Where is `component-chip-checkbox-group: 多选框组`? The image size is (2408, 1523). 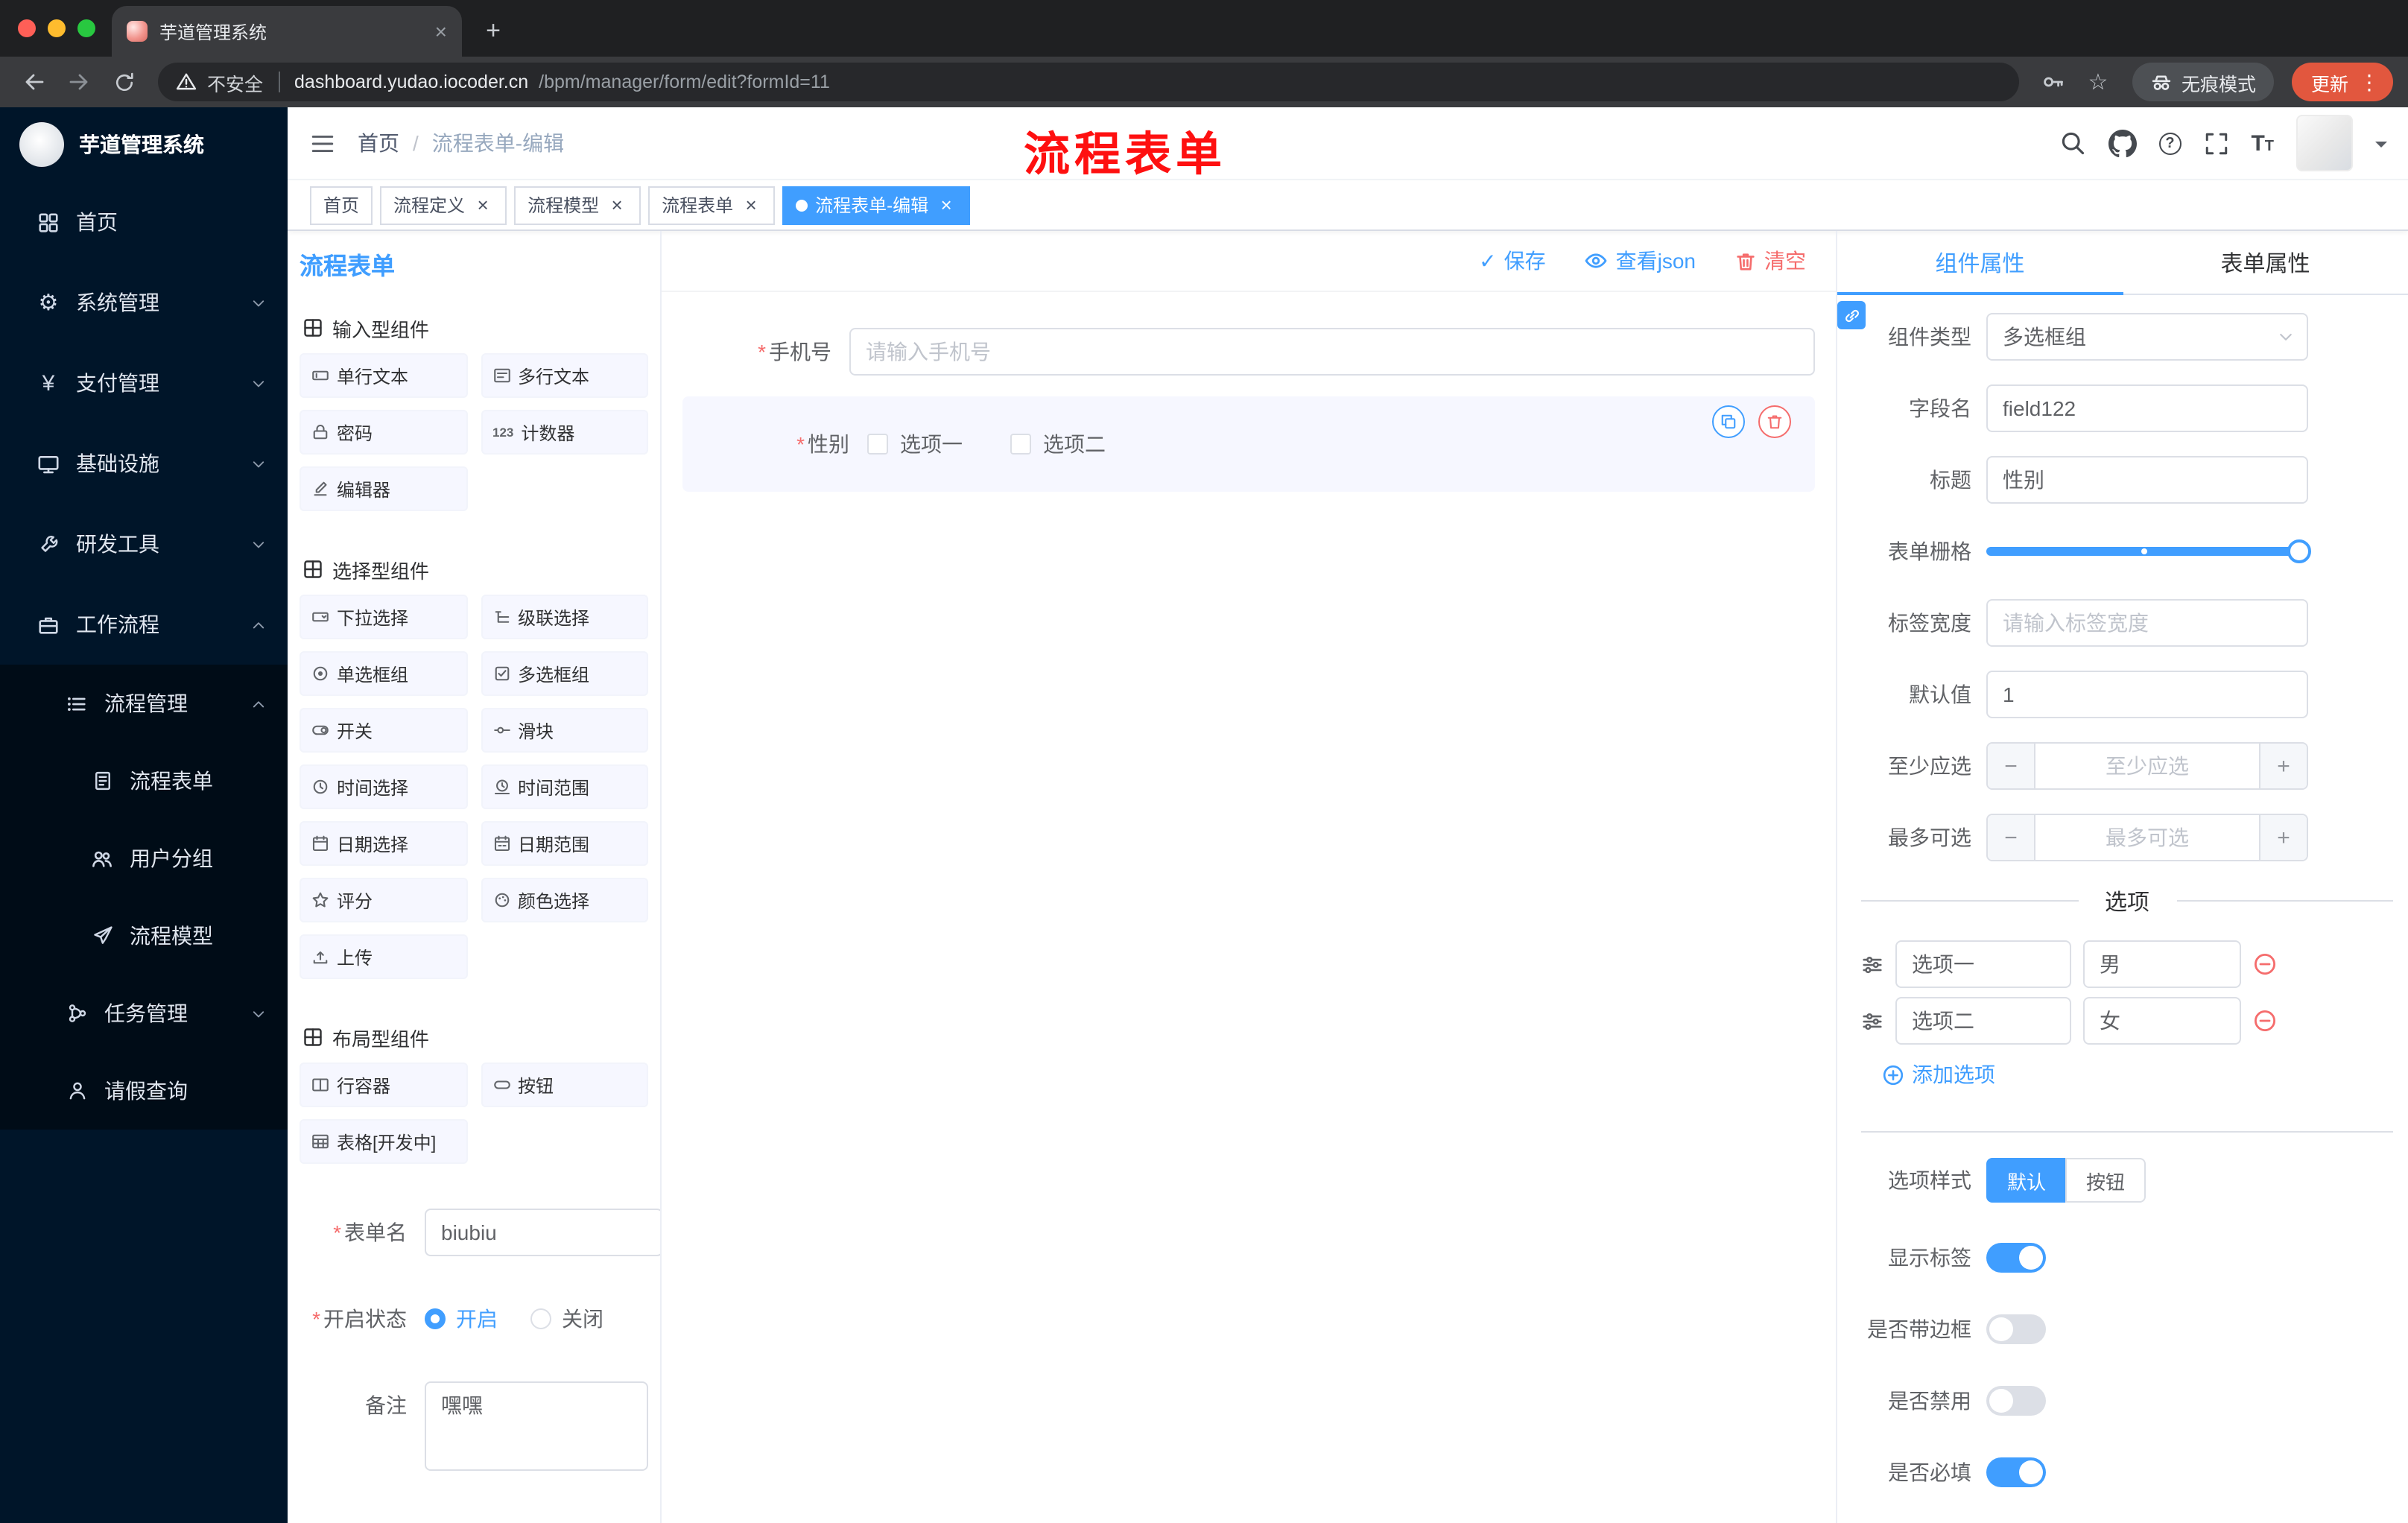
component-chip-checkbox-group: 多选框组 is located at coordinates (564, 674).